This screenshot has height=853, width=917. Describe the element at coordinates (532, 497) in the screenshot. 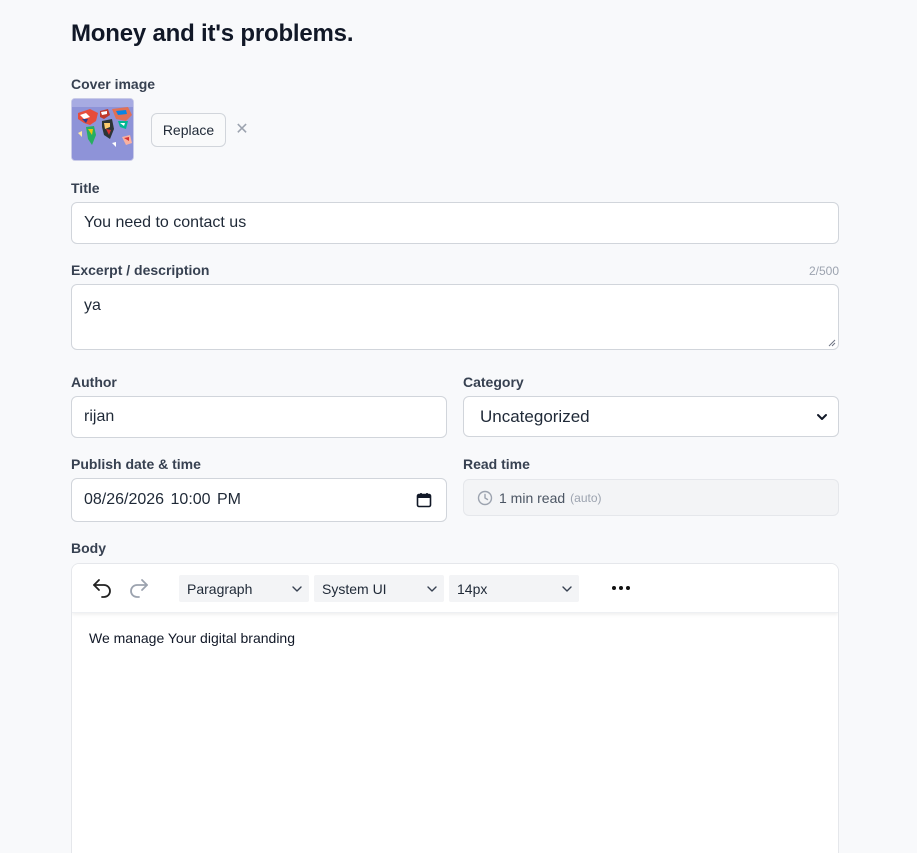

I see `read-time-value: 1 min read` at that location.